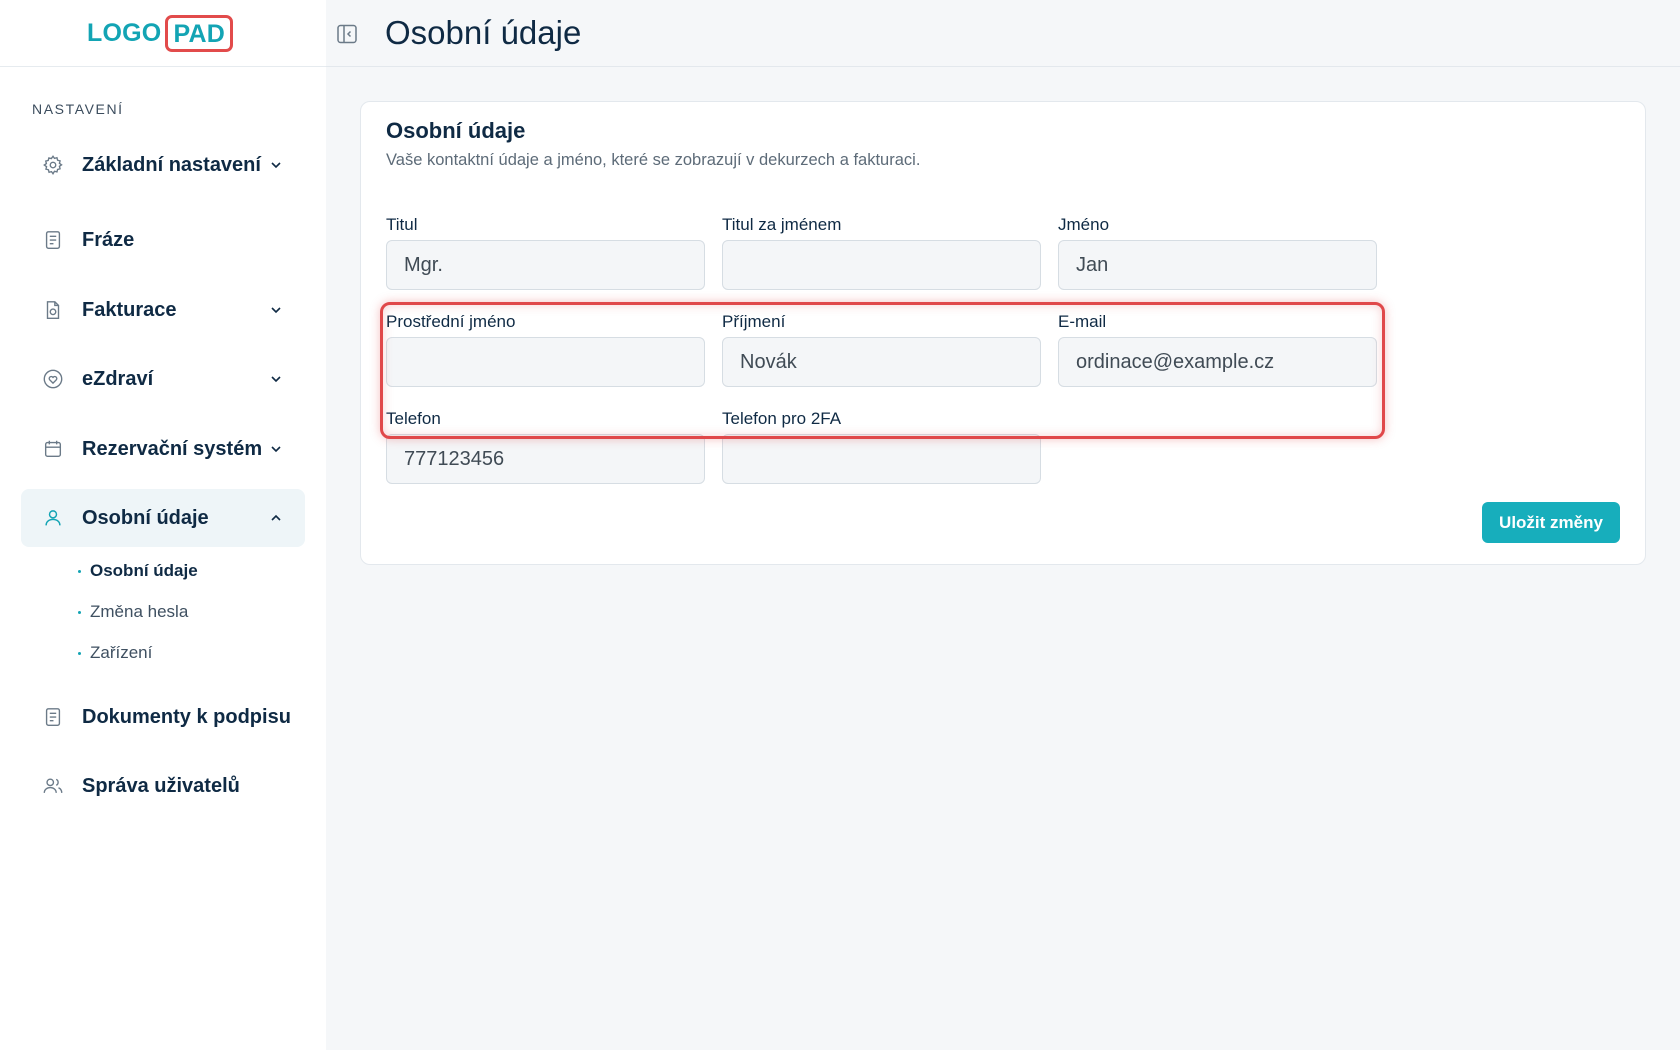 This screenshot has width=1680, height=1050. I want to click on sidebar-subitem-osobni-udaje: Osobní údaje, so click(138, 571).